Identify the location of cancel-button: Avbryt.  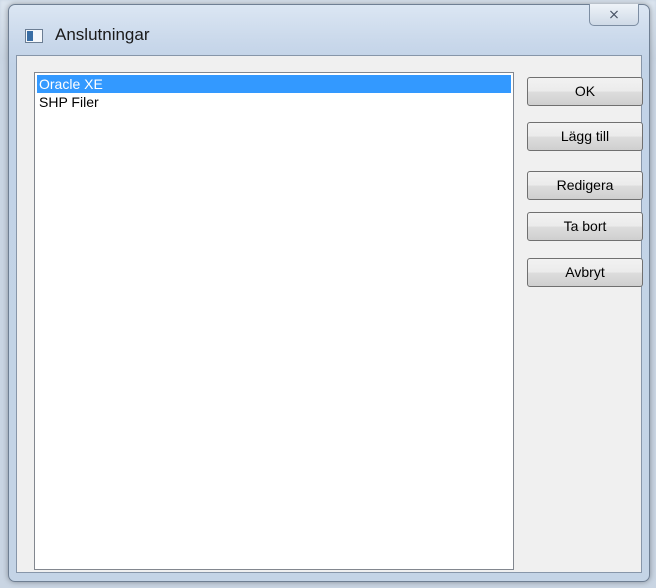
(585, 272).